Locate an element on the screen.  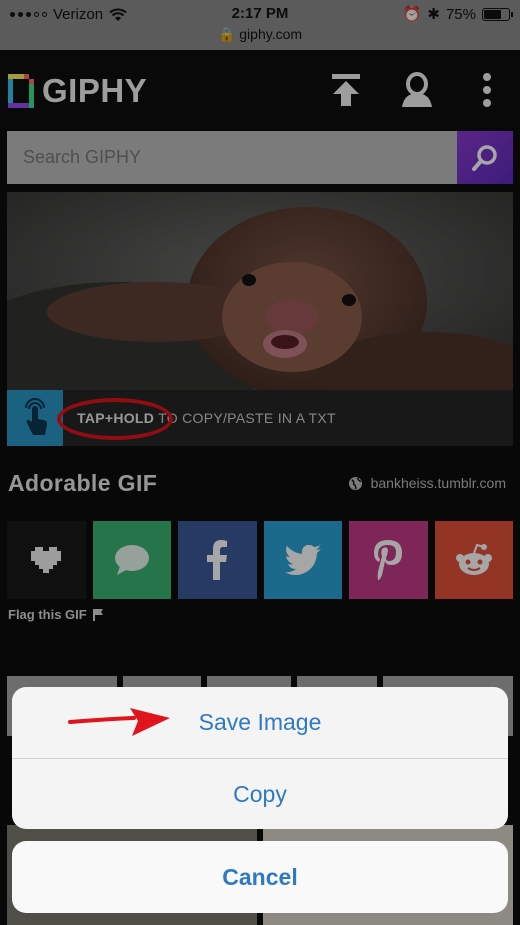
red-arrow-annotation is located at coordinates (119, 722).